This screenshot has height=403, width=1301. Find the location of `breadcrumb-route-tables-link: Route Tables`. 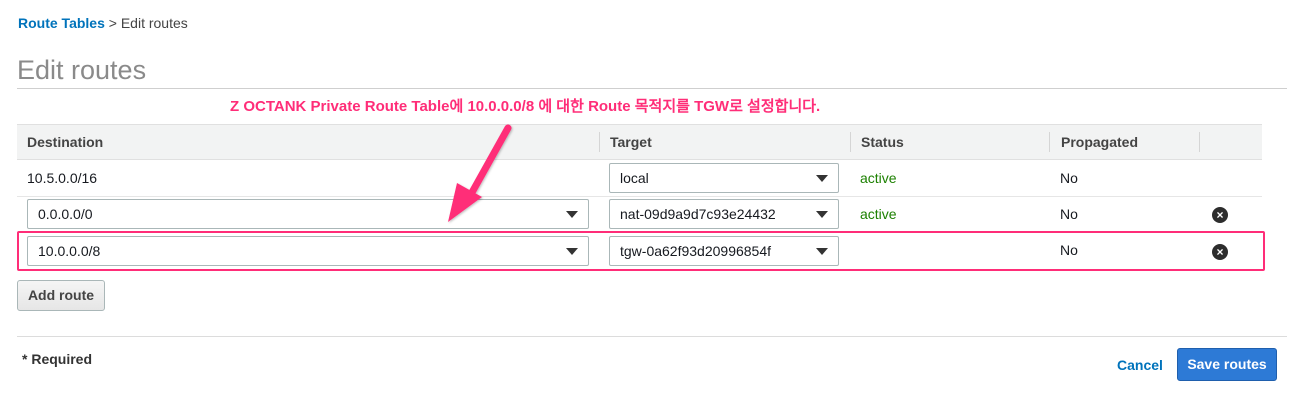

breadcrumb-route-tables-link: Route Tables is located at coordinates (61, 23).